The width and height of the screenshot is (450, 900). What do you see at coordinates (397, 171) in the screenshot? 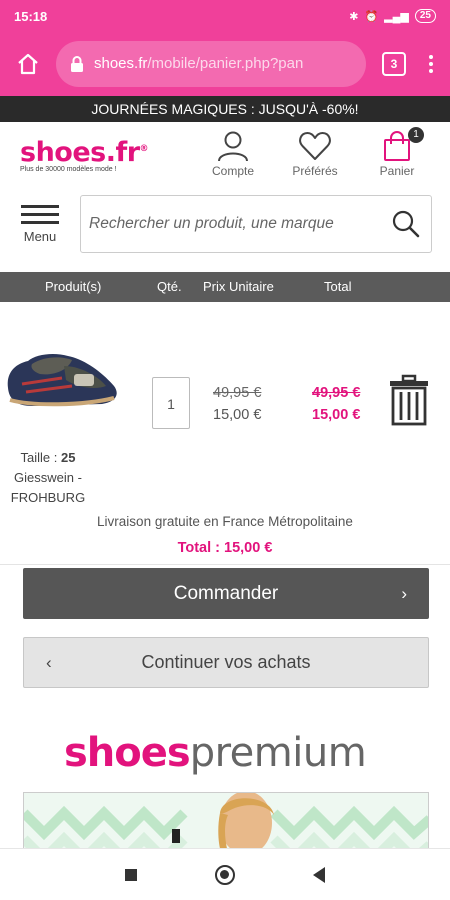
I see `cart-label: Panier` at bounding box center [397, 171].